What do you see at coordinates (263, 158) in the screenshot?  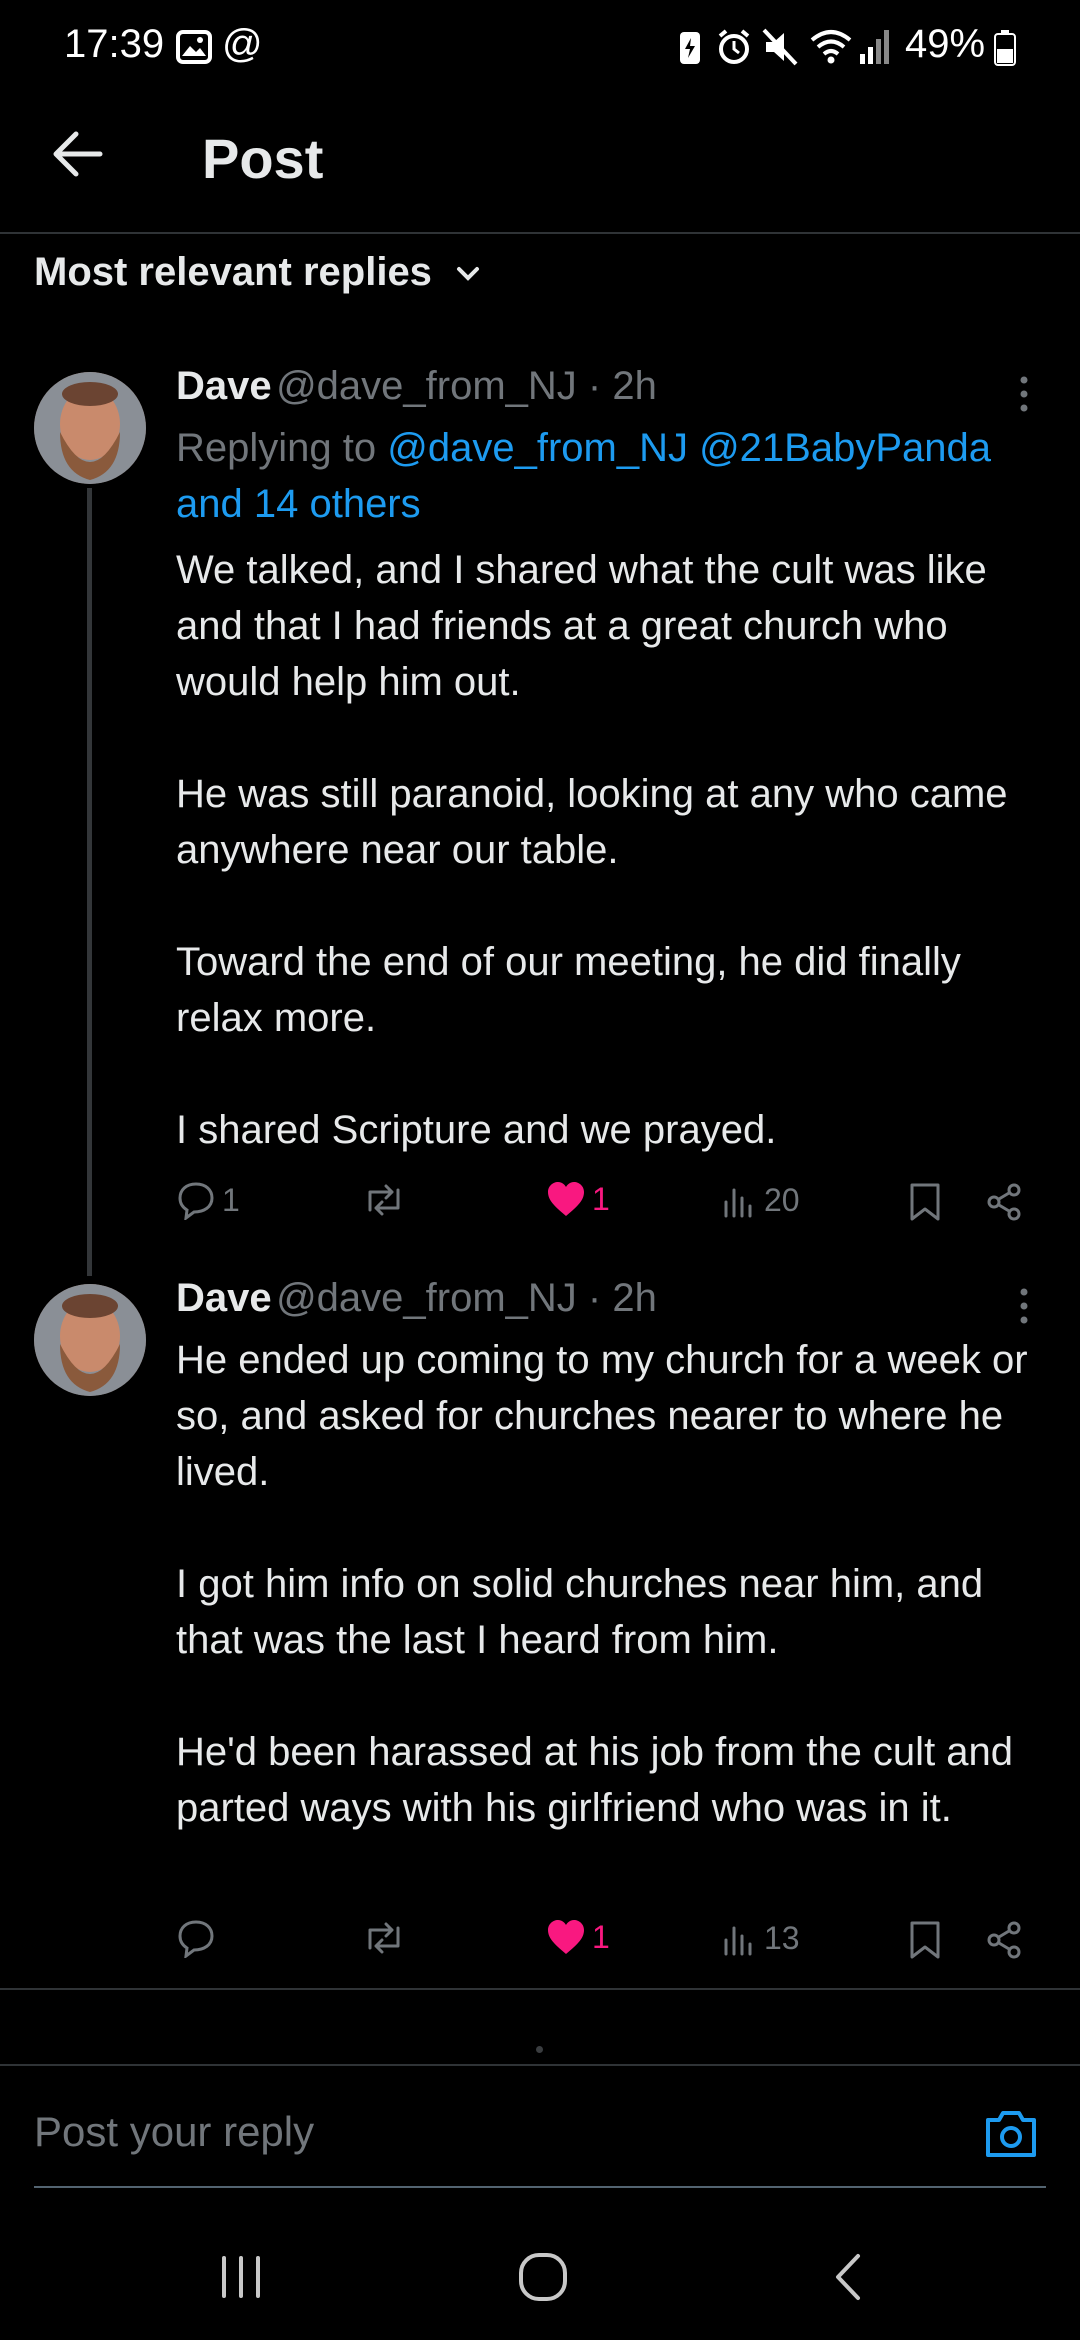 I see `page-title: Post` at bounding box center [263, 158].